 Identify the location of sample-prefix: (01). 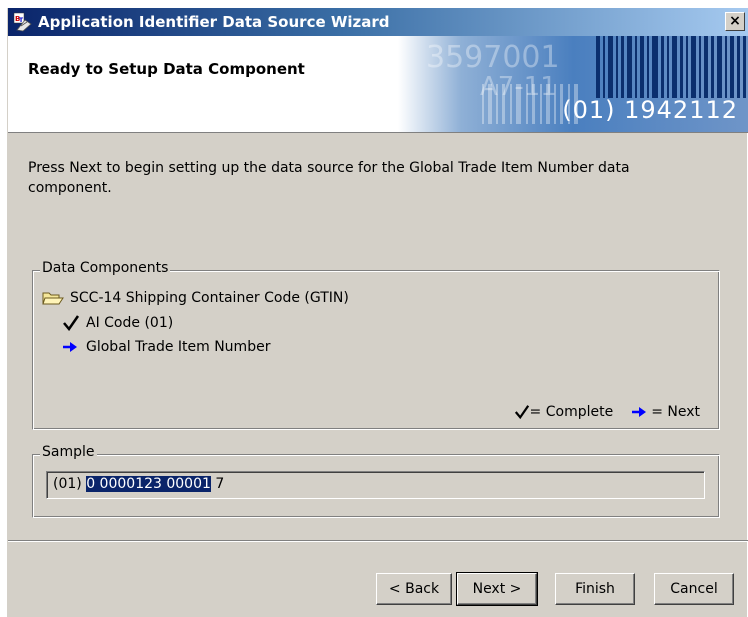
(70, 484).